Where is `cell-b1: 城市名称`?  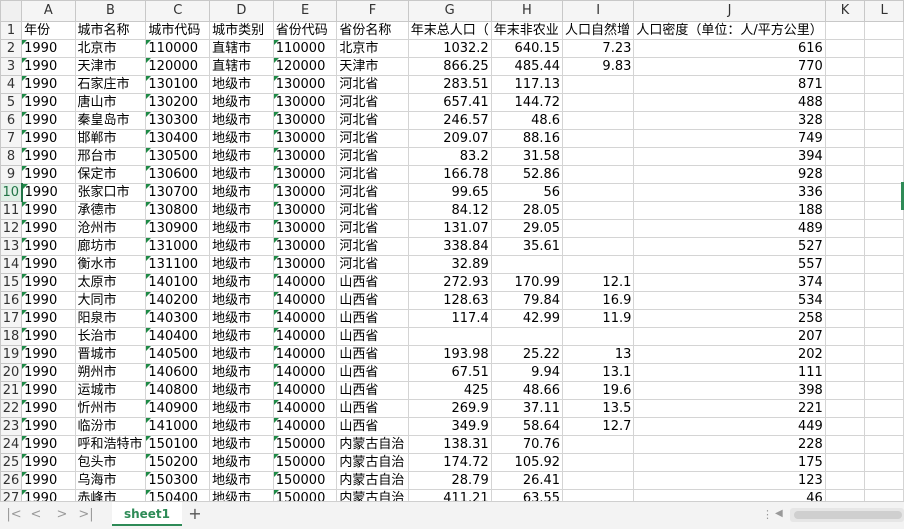
cell-b1: 城市名称 is located at coordinates (110, 30).